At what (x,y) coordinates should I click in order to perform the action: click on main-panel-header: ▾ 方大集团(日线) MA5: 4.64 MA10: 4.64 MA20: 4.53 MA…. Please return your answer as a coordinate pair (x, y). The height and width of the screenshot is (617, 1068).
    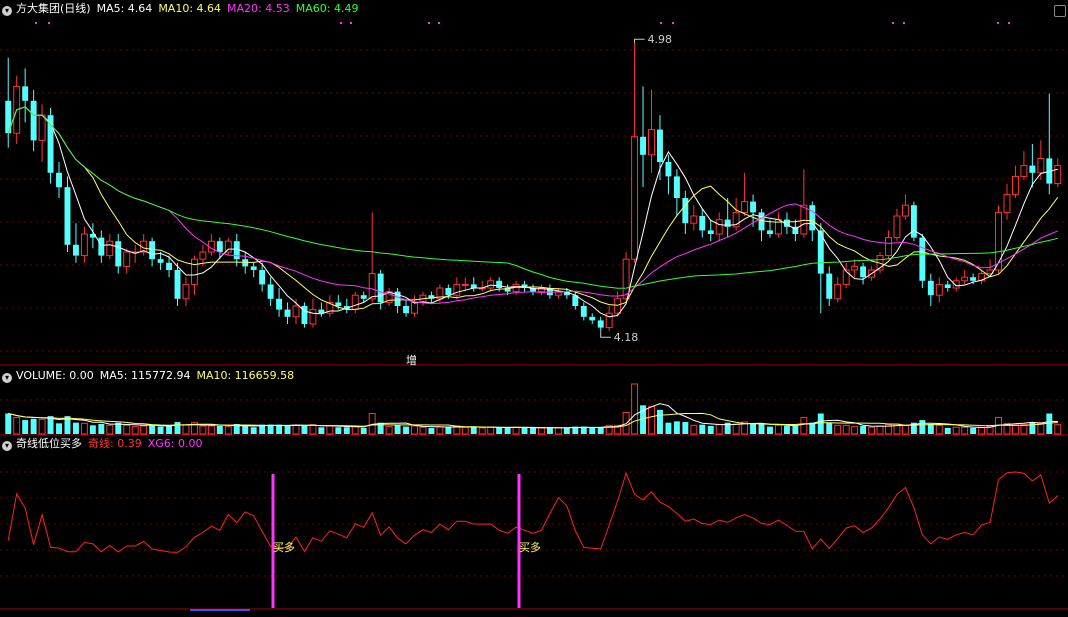
    Looking at the image, I should click on (186, 9).